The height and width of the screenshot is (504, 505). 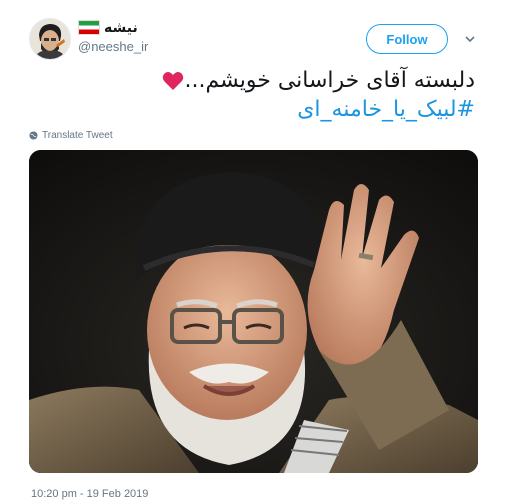 I want to click on translate-tweet-link: Translate Tweet, so click(x=71, y=135).